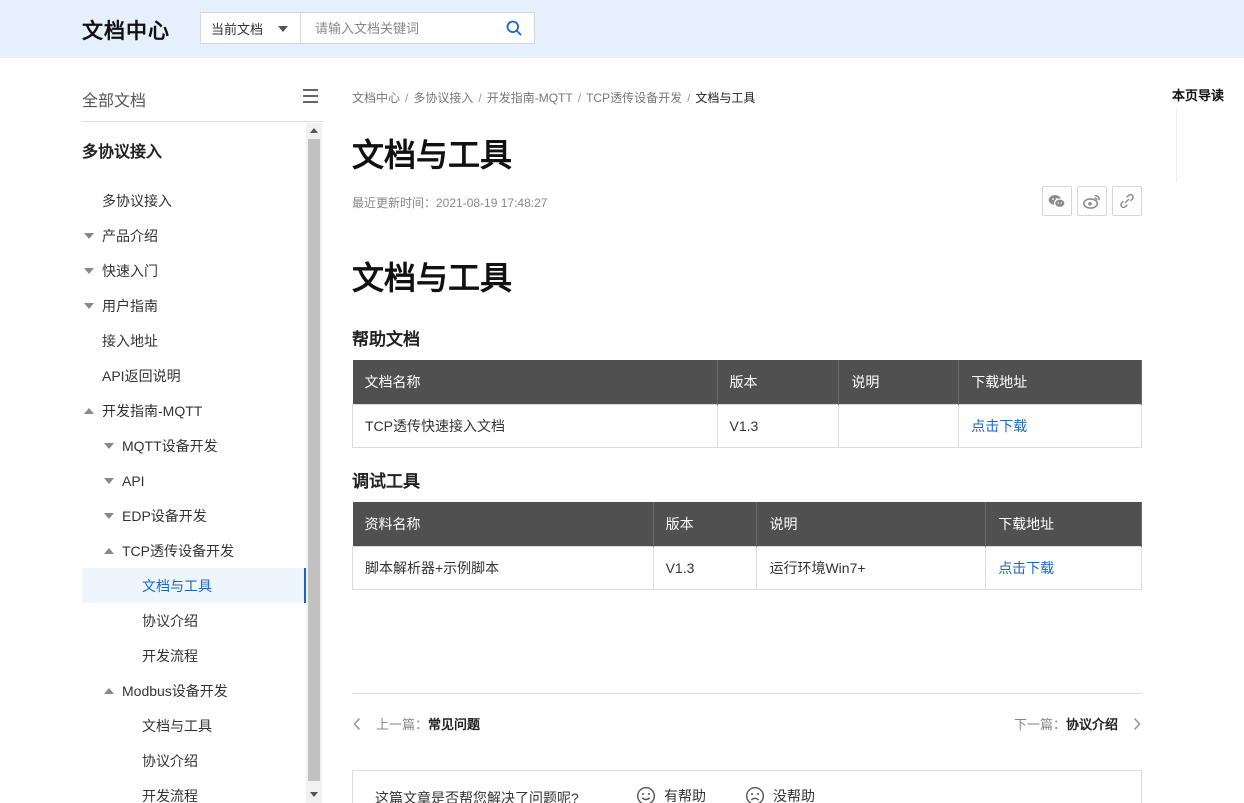 This screenshot has width=1244, height=803. I want to click on chevron-down-icon, so click(283, 29).